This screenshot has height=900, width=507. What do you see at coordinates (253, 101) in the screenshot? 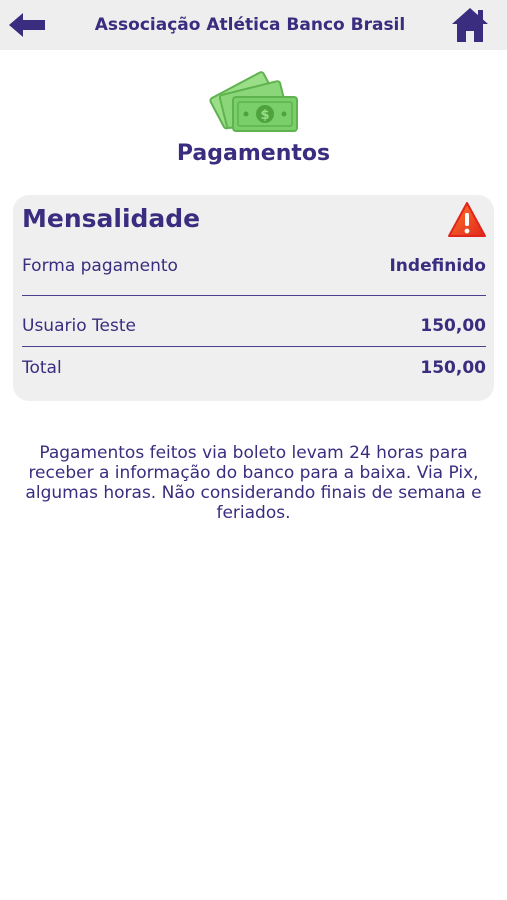
I see `money-bills-icon: $` at bounding box center [253, 101].